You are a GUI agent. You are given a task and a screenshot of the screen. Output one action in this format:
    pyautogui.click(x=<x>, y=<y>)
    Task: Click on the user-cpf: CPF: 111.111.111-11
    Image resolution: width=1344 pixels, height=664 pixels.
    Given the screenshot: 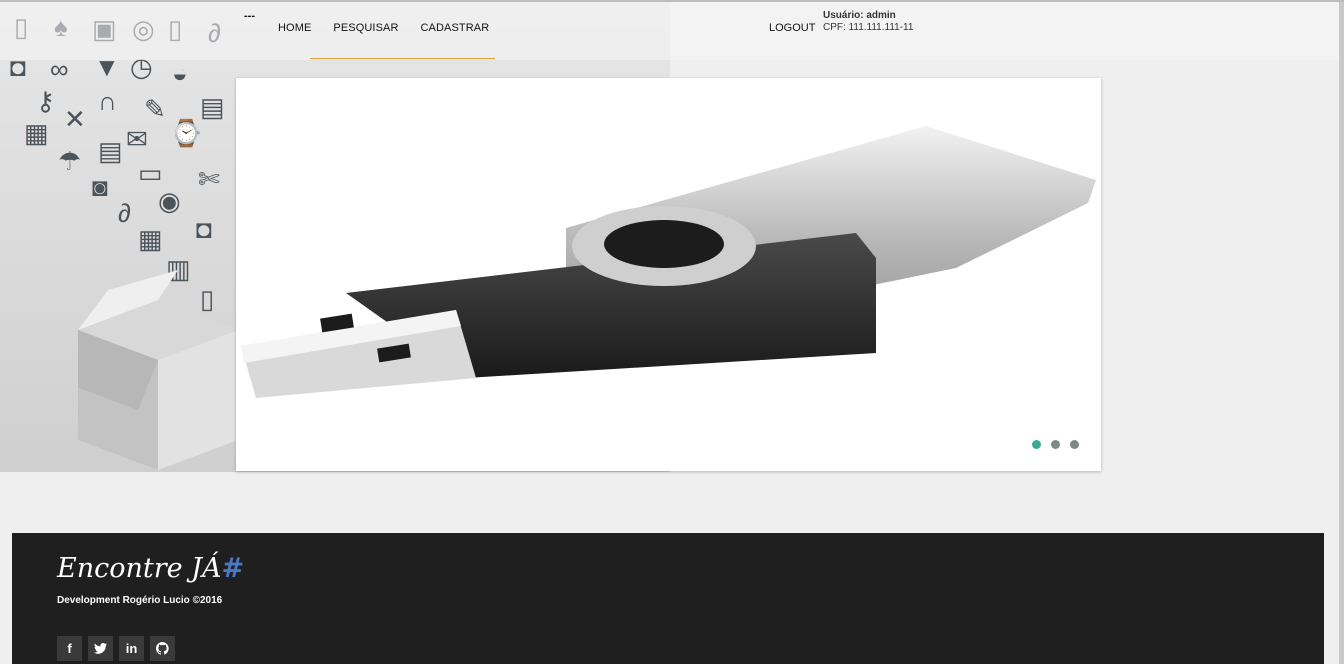 What is the action you would take?
    pyautogui.click(x=868, y=27)
    